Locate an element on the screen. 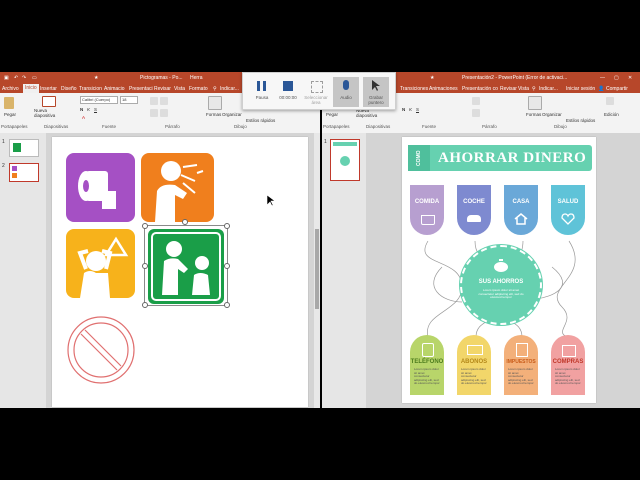  arrange-button: Organizar is located at coordinates (232, 114).